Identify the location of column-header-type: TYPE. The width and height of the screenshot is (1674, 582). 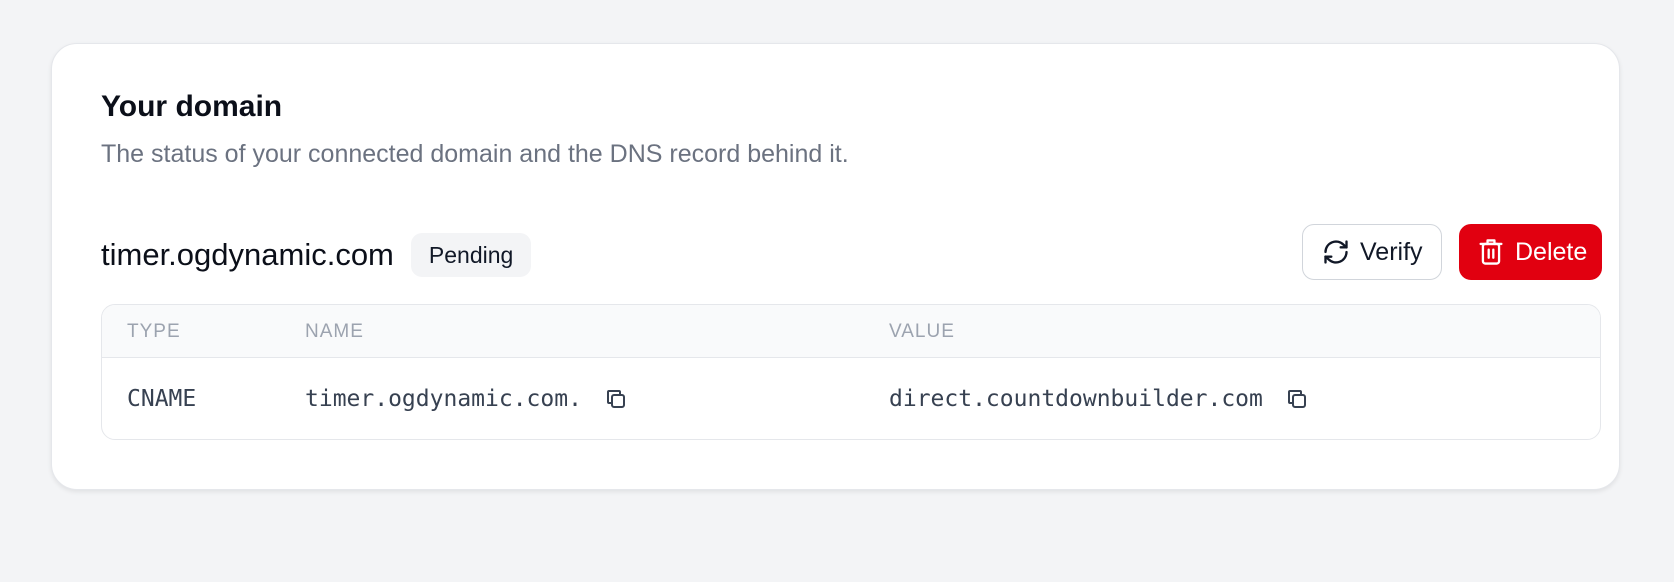
(154, 331).